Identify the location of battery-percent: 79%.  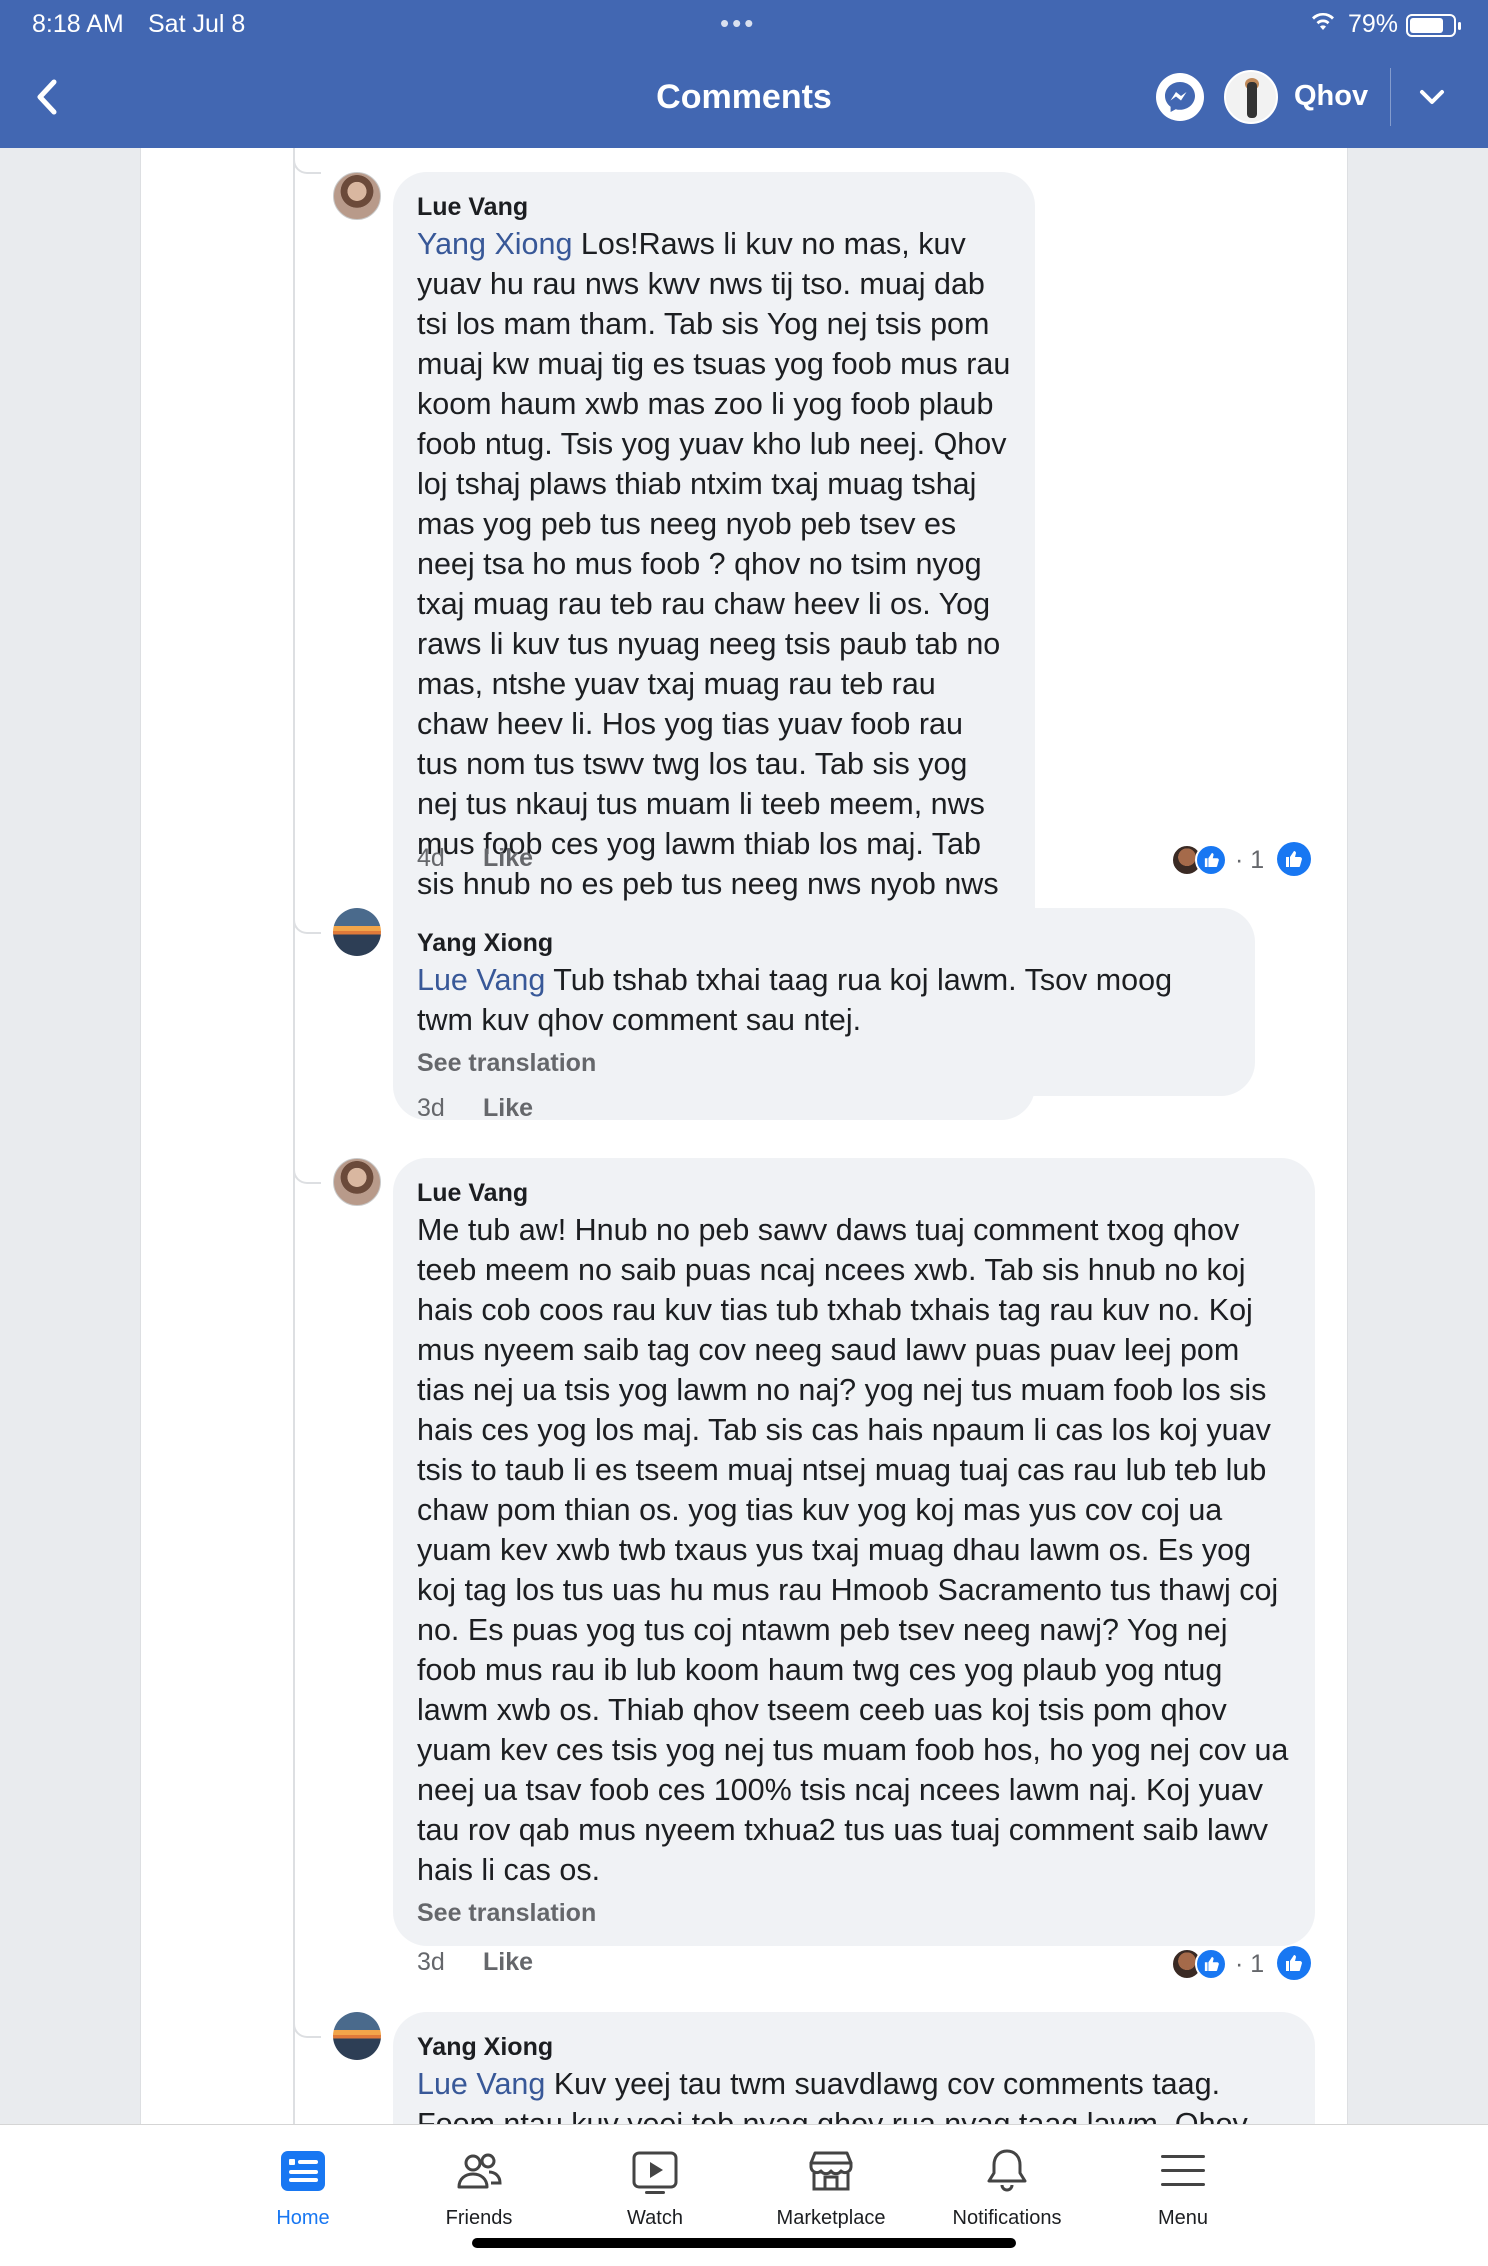
(1373, 24).